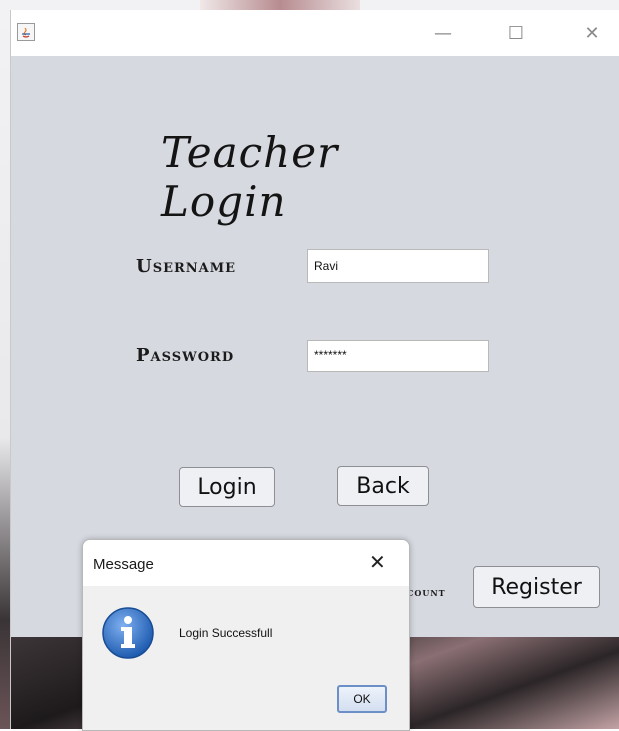 The width and height of the screenshot is (619, 731). Describe the element at coordinates (226, 633) in the screenshot. I see `dialog-message: Login Successfull` at that location.